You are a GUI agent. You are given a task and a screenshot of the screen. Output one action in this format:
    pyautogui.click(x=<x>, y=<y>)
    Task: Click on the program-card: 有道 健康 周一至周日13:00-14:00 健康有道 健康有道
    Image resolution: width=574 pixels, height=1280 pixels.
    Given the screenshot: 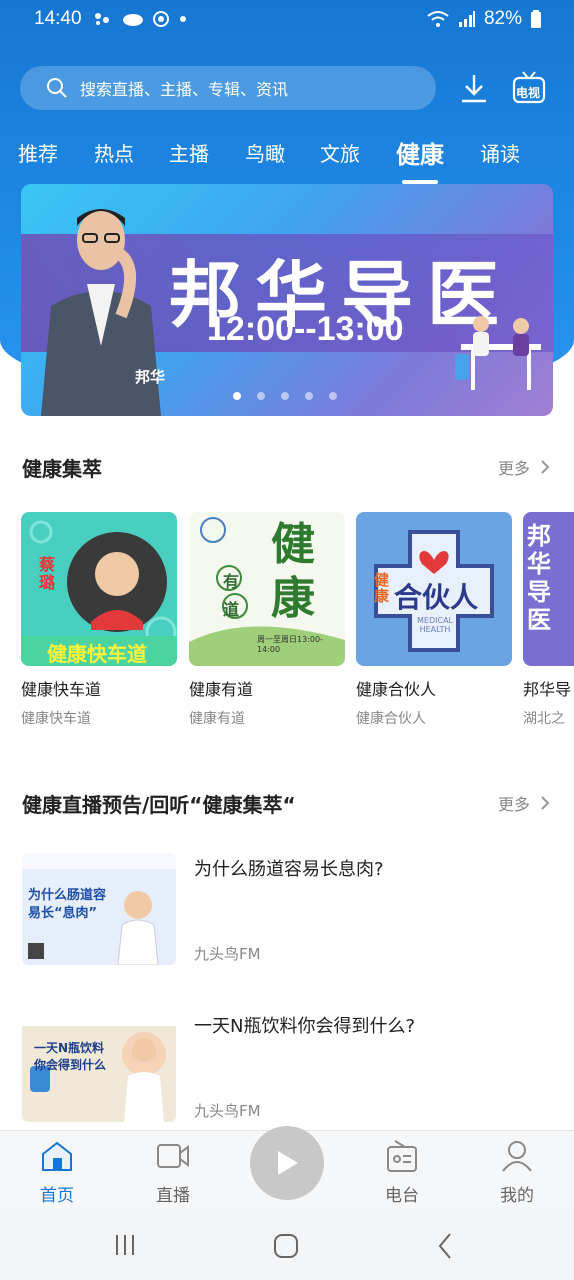 What is the action you would take?
    pyautogui.click(x=267, y=620)
    